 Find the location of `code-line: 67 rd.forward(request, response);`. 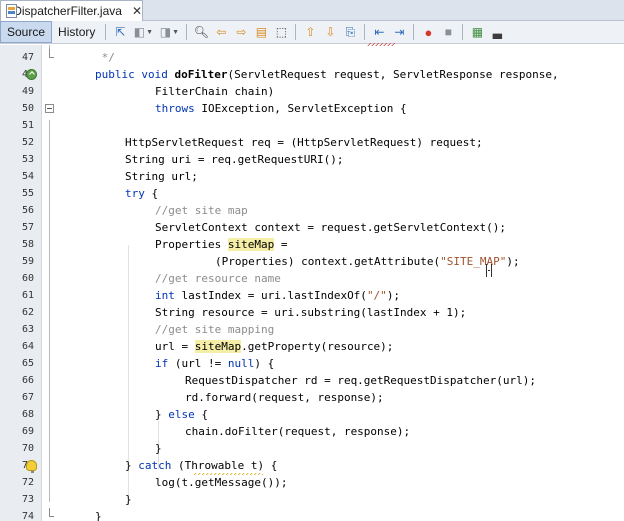

code-line: 67 rd.forward(request, response); is located at coordinates (312, 397).